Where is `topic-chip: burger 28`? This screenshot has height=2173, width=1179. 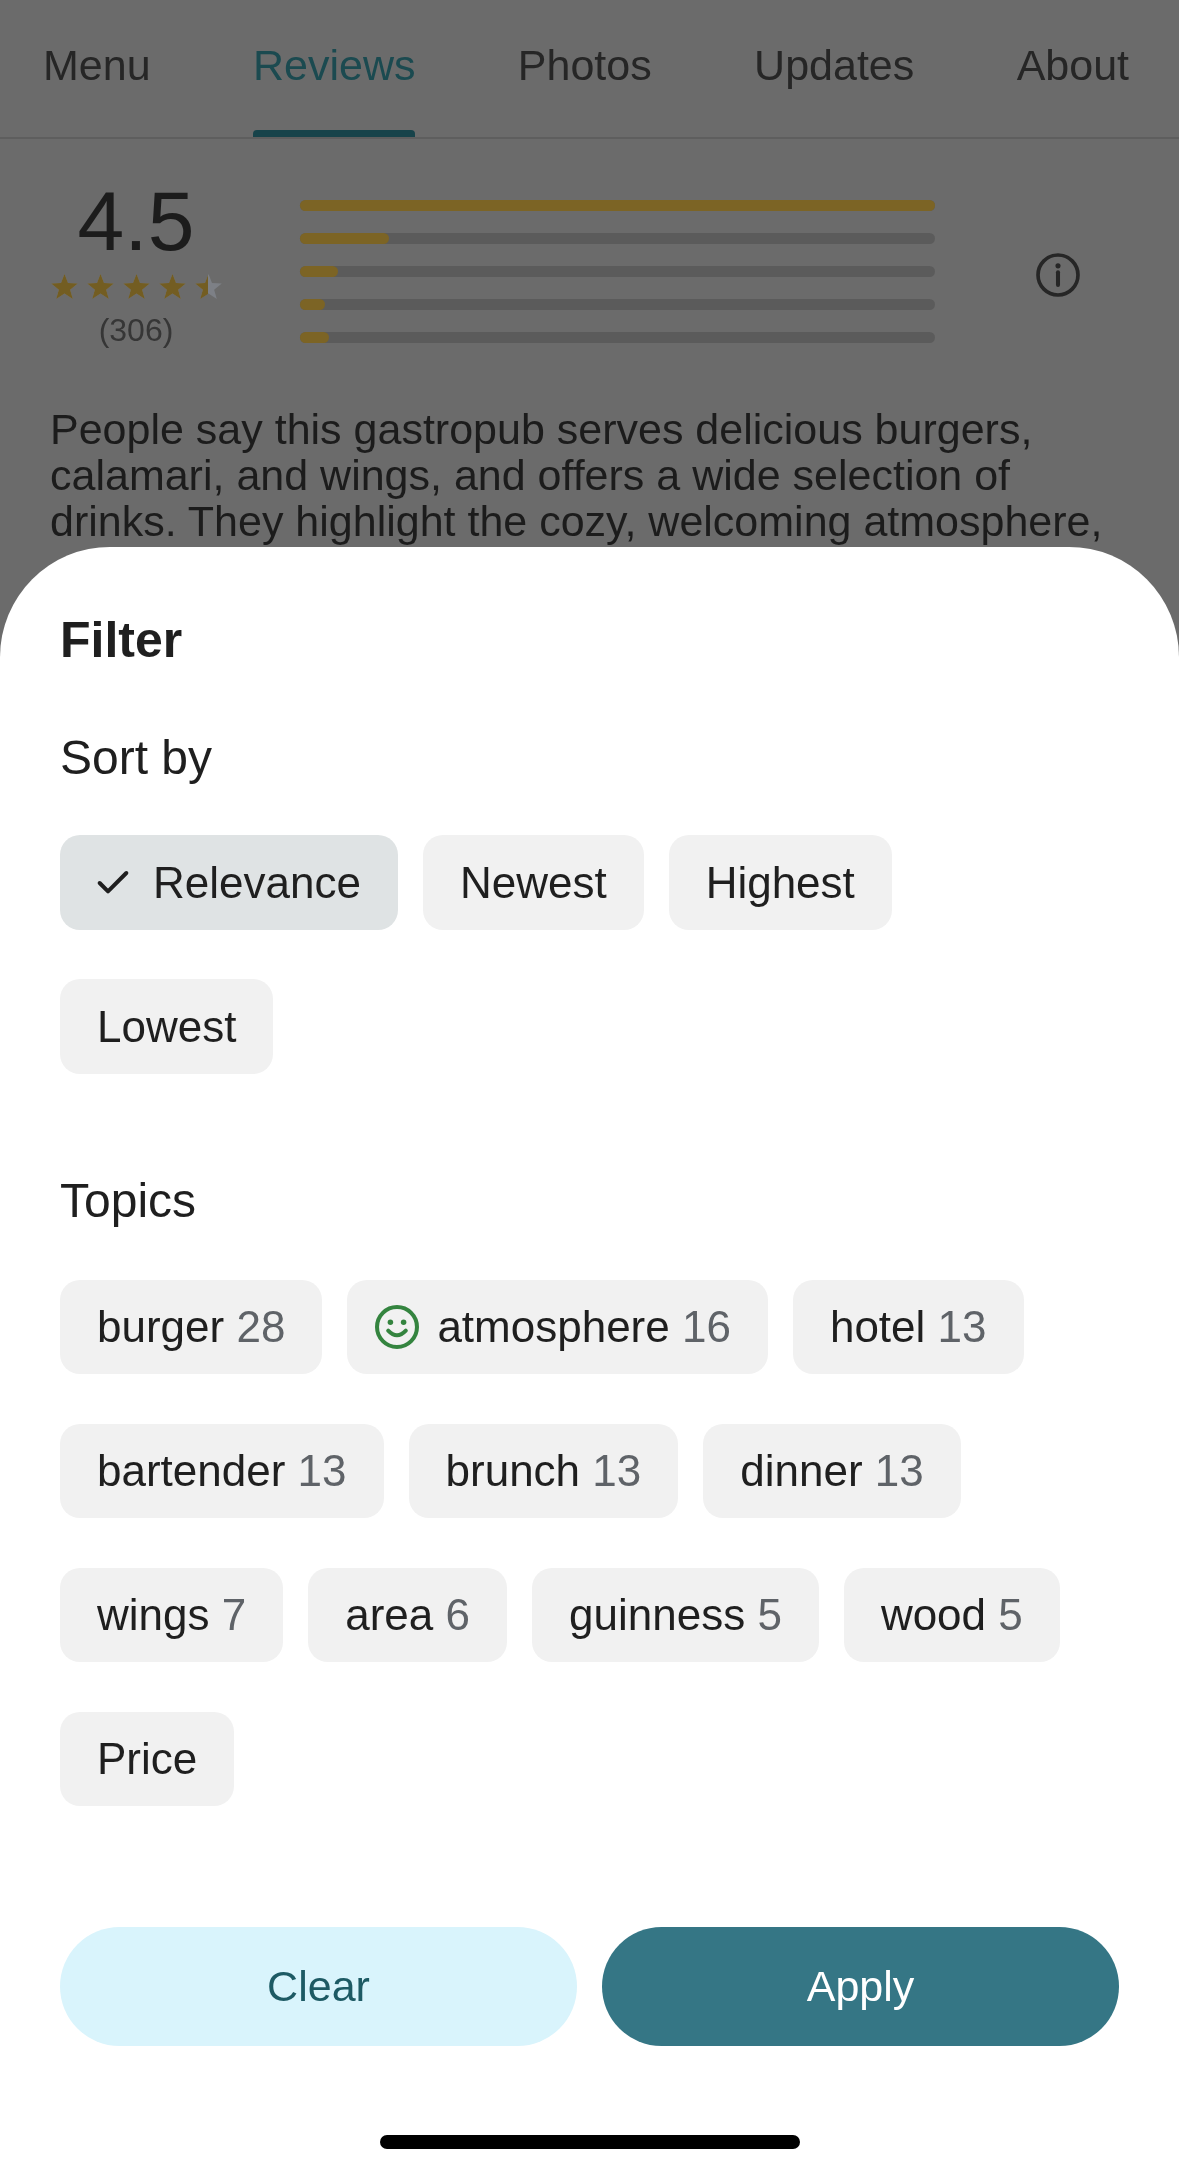 topic-chip: burger 28 is located at coordinates (191, 1327).